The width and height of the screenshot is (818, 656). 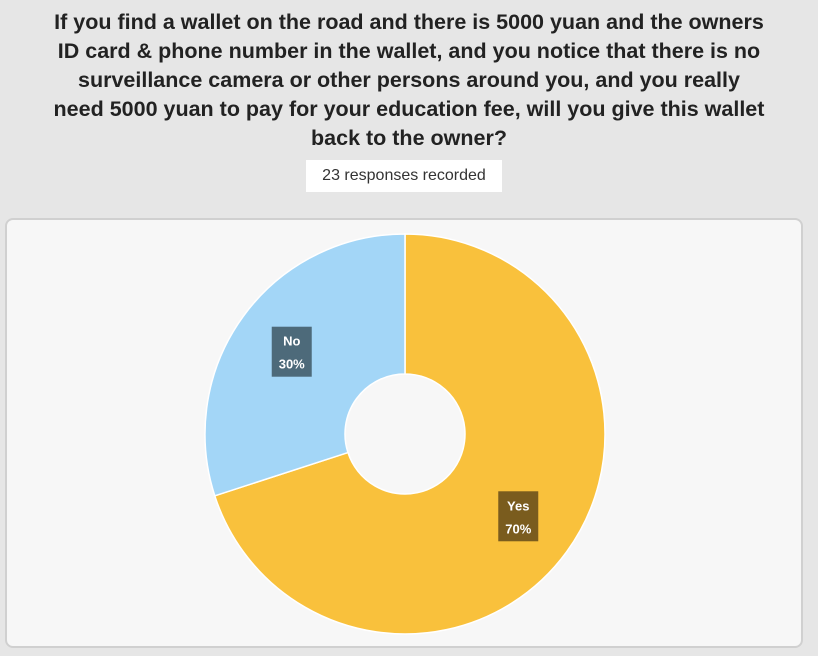 I want to click on slice-label-yes: Yes 70%, so click(x=518, y=516).